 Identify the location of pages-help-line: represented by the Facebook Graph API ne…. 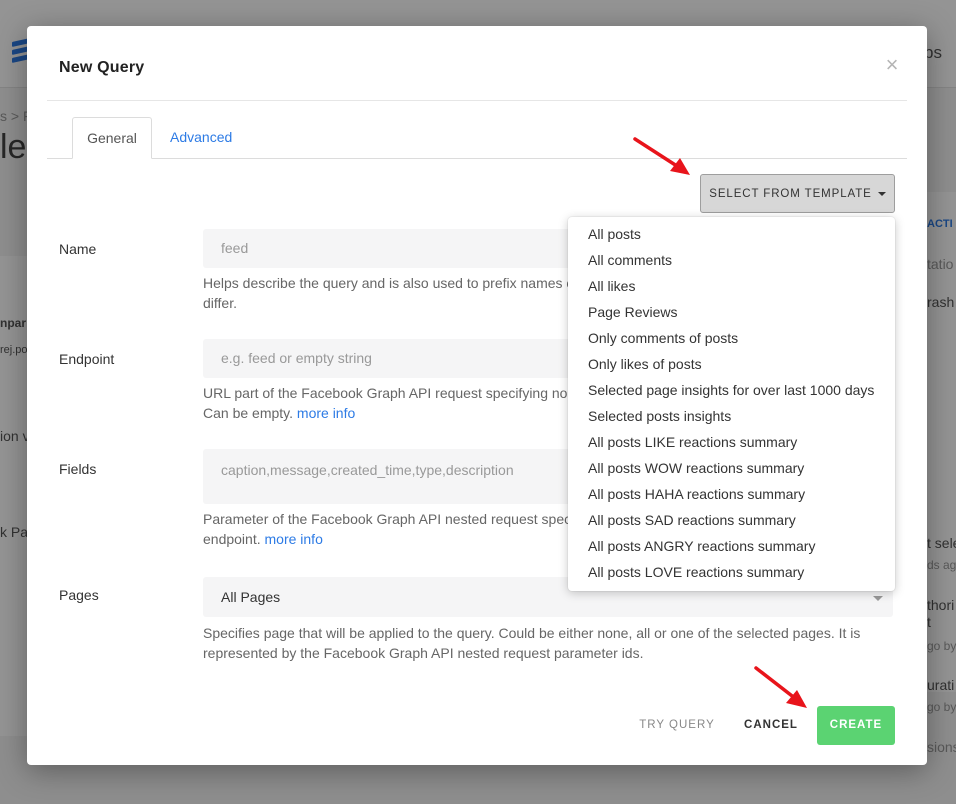
(423, 653).